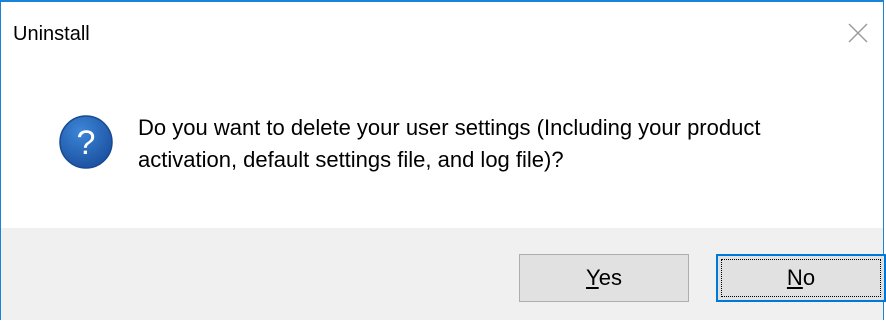 This screenshot has height=322, width=886. I want to click on no-mnemonic: N, so click(794, 277).